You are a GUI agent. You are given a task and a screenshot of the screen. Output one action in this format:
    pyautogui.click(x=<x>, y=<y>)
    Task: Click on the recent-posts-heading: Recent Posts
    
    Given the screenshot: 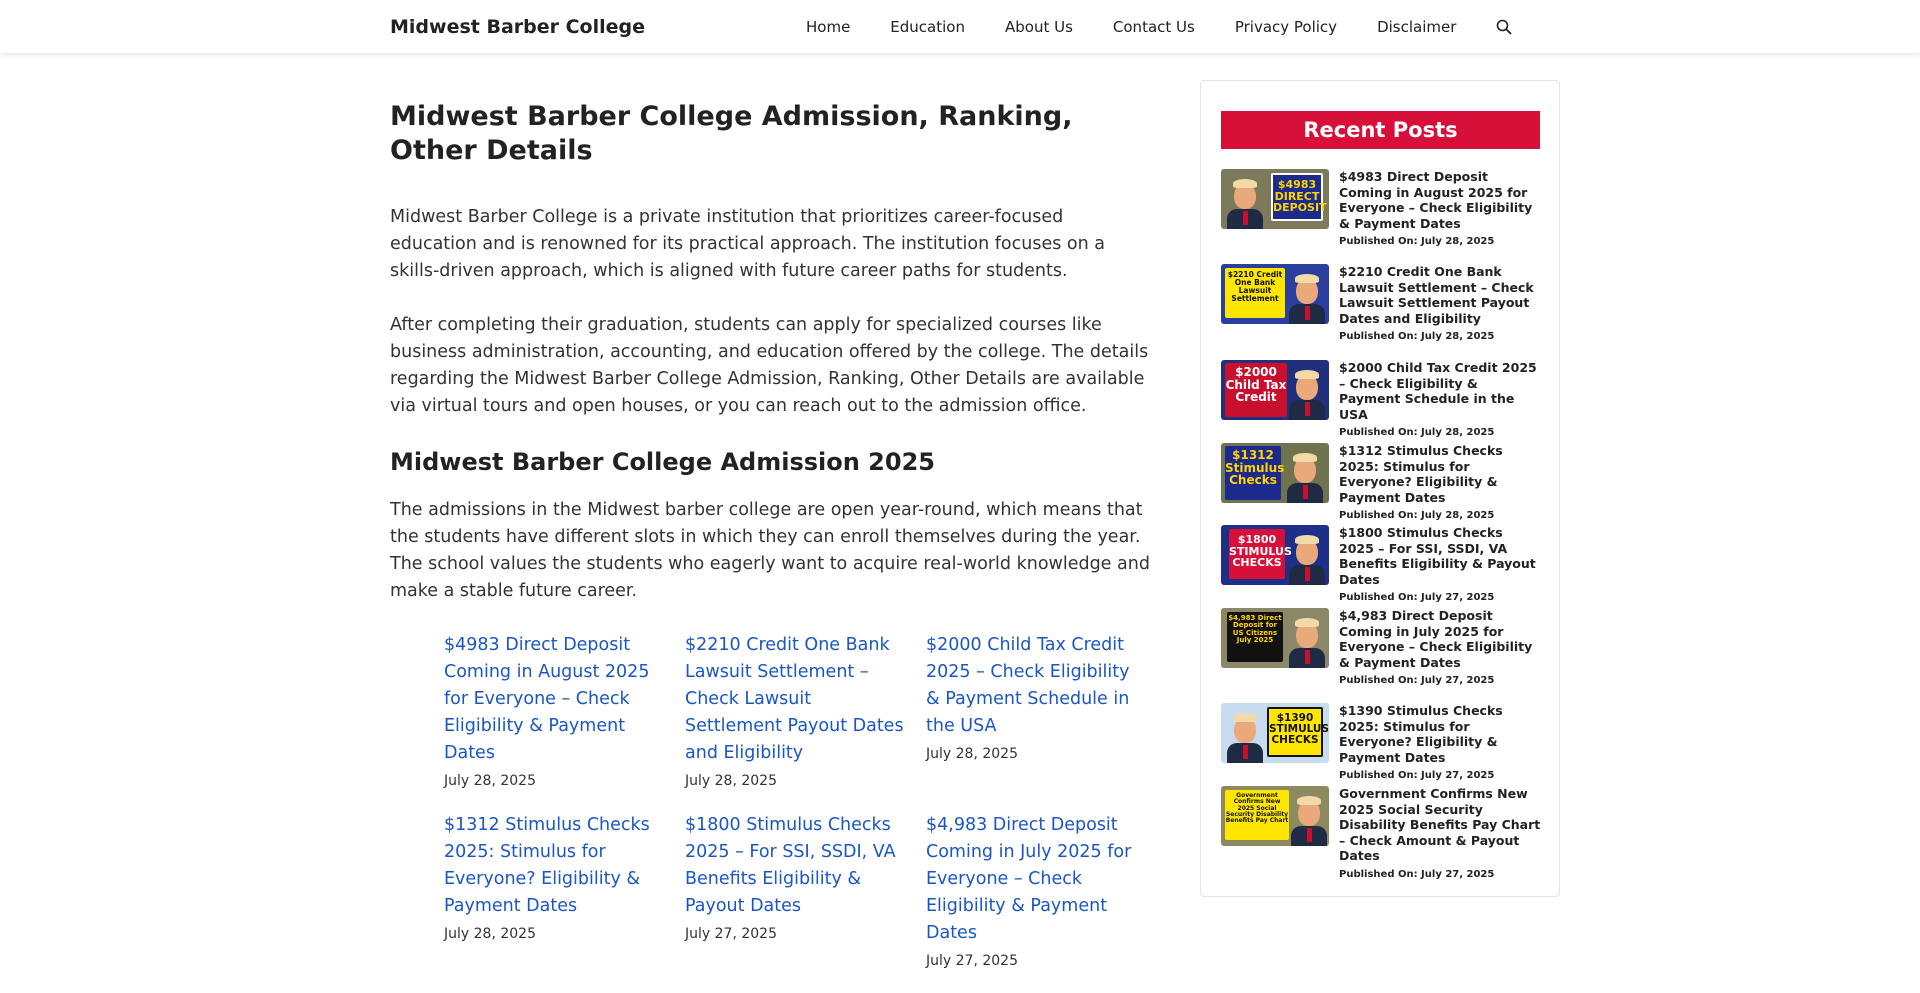 What is the action you would take?
    pyautogui.click(x=1380, y=130)
    